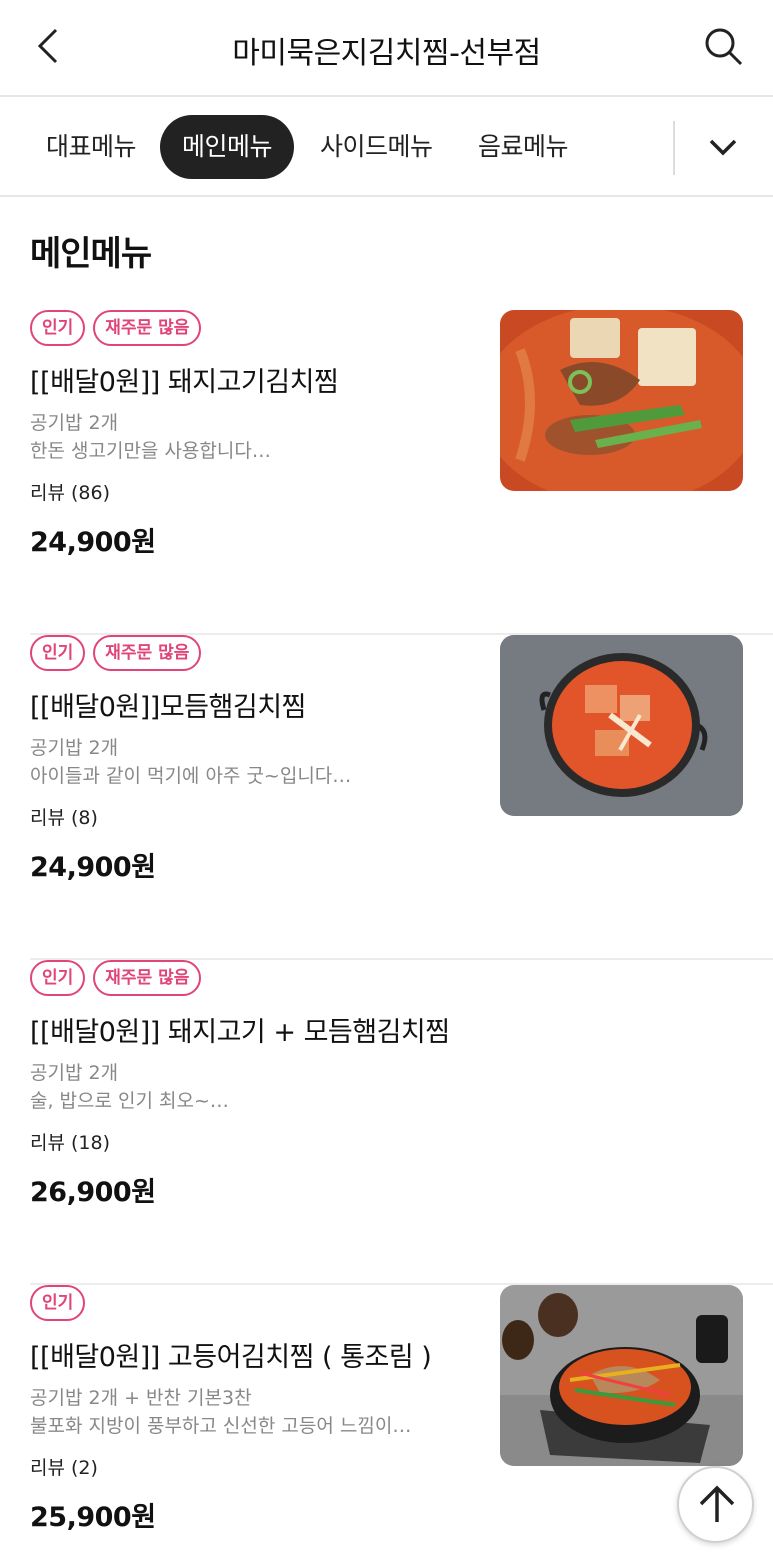 The image size is (773, 1564). What do you see at coordinates (141, 1398) in the screenshot?
I see `menu-item-includes: 공기밥 2개 + 반찬 기본3찬` at bounding box center [141, 1398].